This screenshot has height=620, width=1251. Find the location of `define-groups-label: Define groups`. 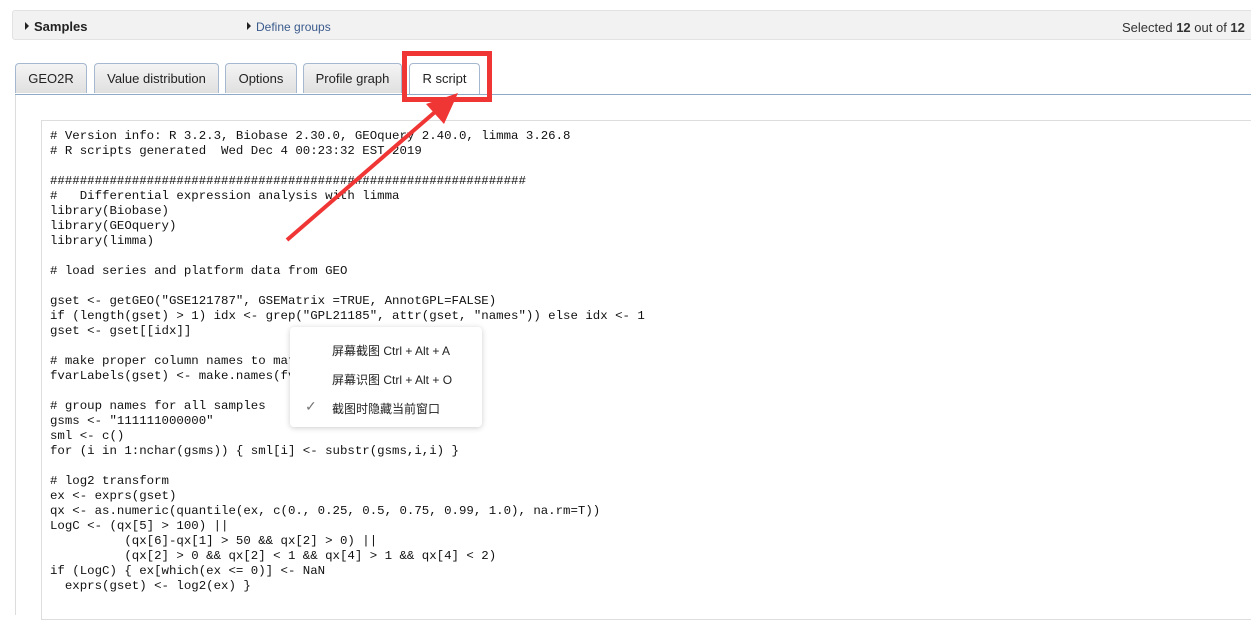

define-groups-label: Define groups is located at coordinates (293, 27).